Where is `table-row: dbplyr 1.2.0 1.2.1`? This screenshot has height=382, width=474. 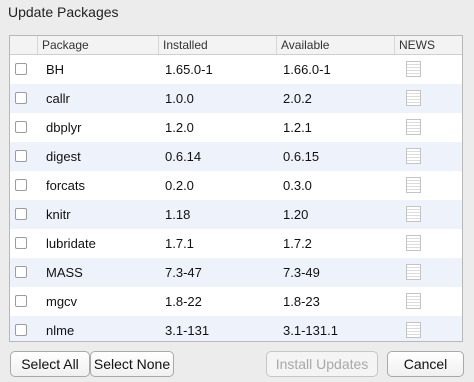 table-row: dbplyr 1.2.0 1.2.1 is located at coordinates (236, 127).